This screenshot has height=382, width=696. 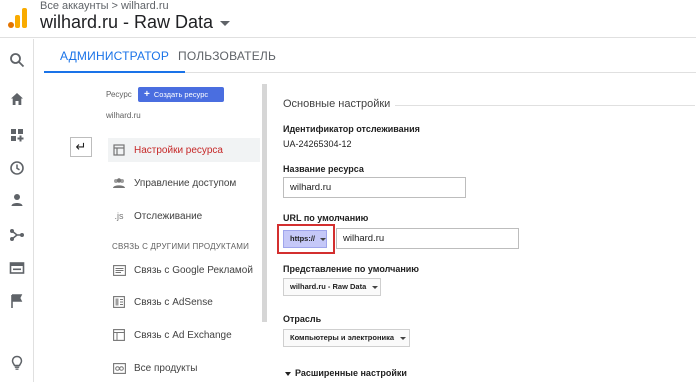 I want to click on menu-item-label: Управление доступом, so click(x=185, y=183).